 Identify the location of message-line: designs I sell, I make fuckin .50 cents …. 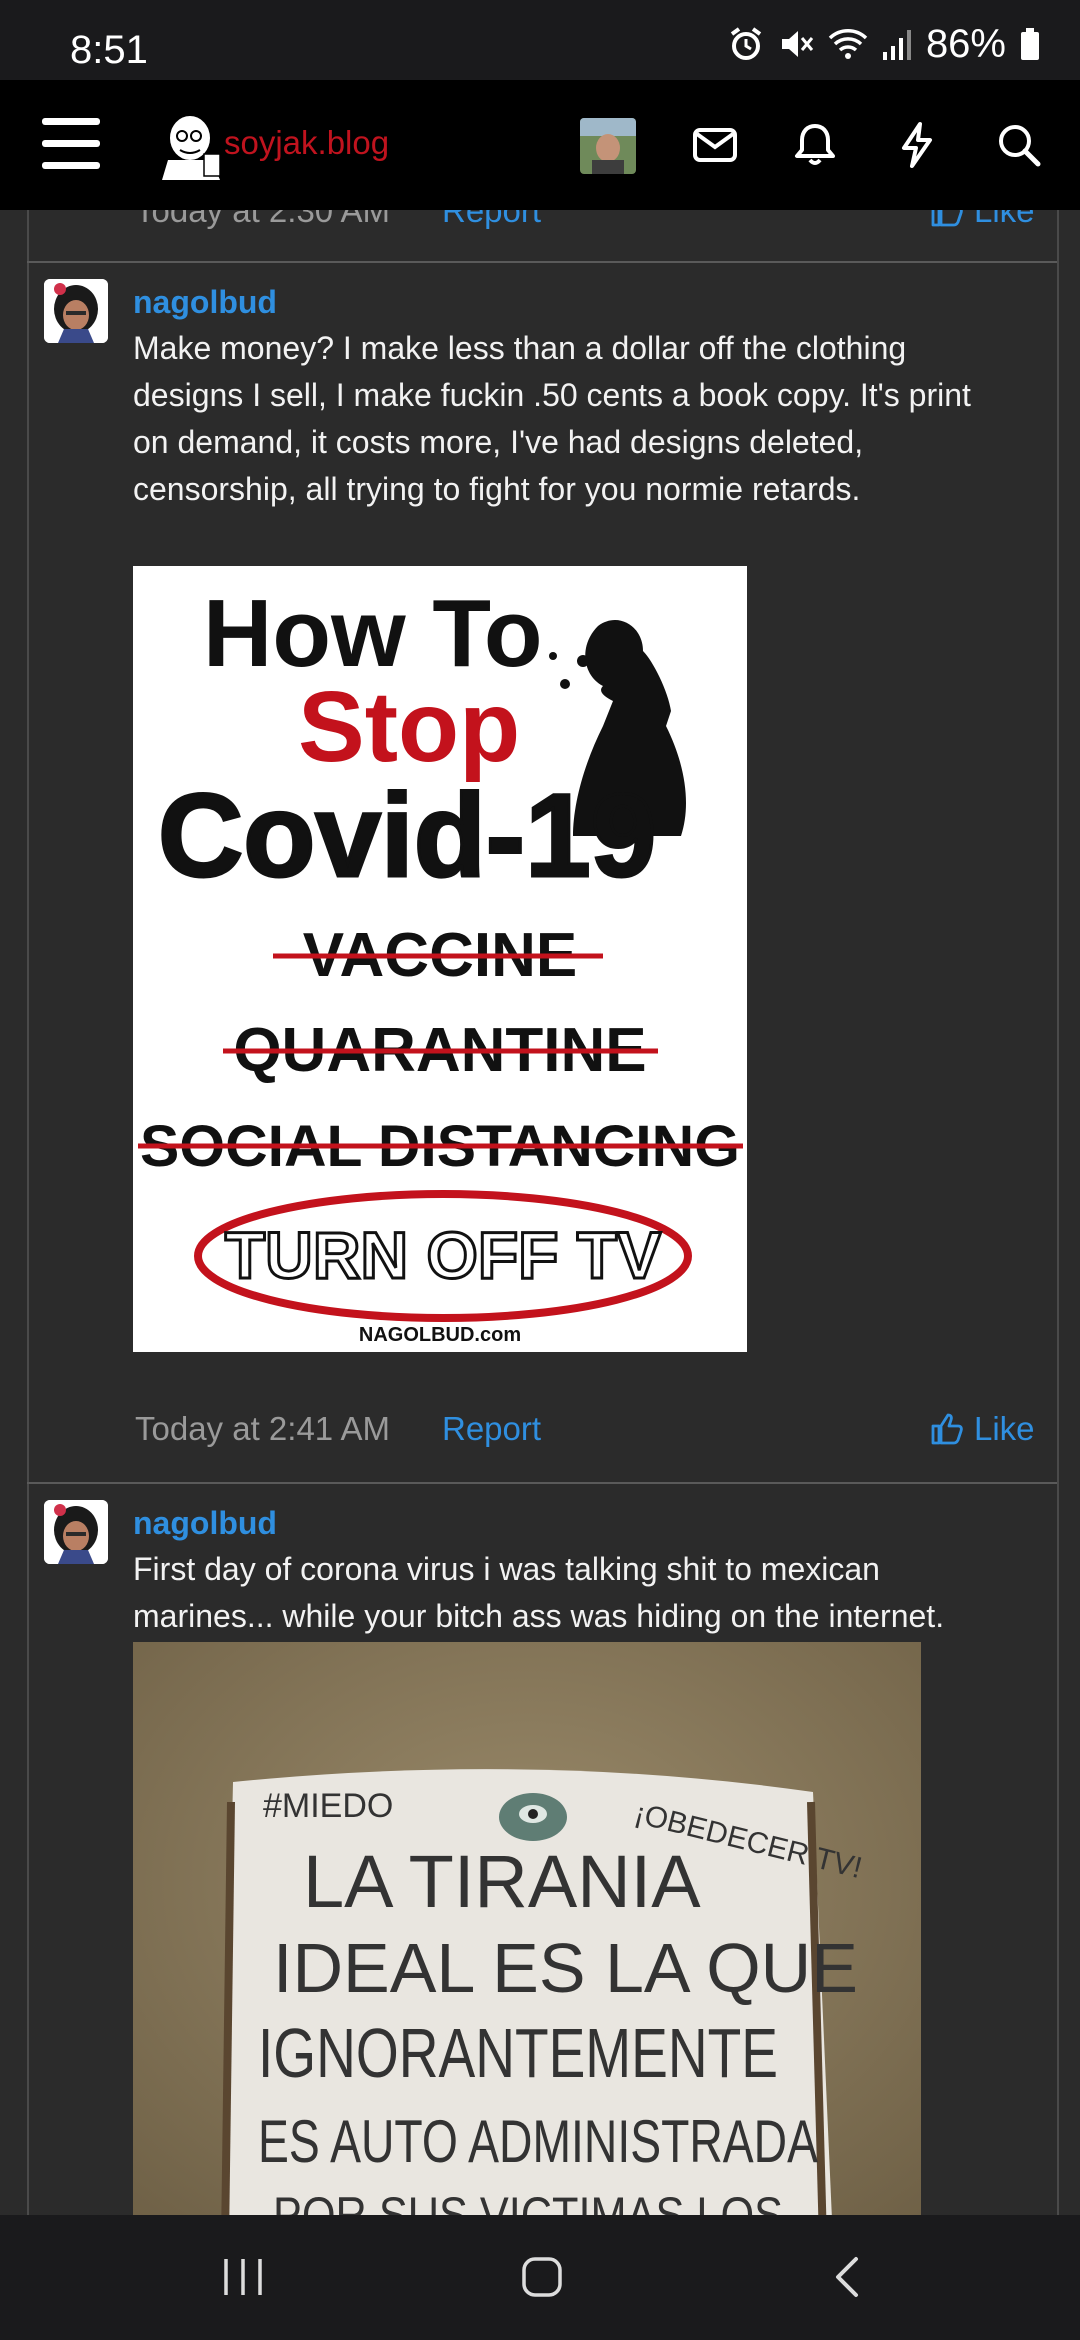
(552, 395).